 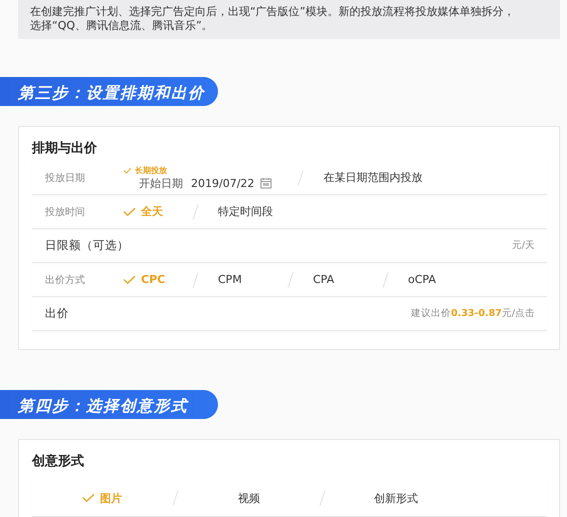 I want to click on field-label: 投放时间, so click(x=65, y=212).